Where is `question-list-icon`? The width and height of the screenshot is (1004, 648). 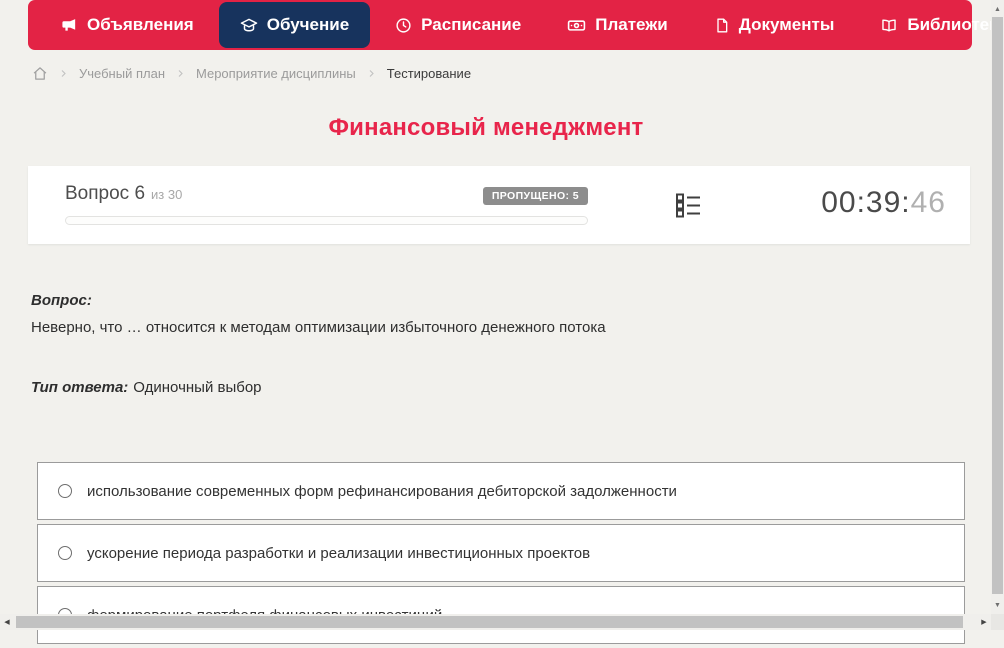 question-list-icon is located at coordinates (688, 208).